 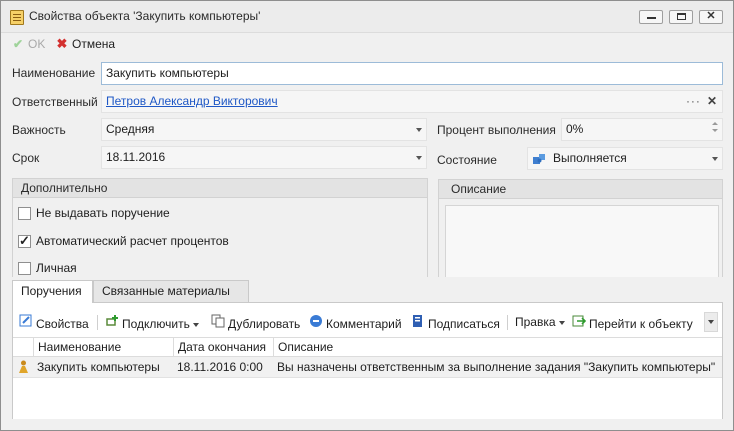 What do you see at coordinates (103, 347) in the screenshot?
I see `column-header-name: Наименование` at bounding box center [103, 347].